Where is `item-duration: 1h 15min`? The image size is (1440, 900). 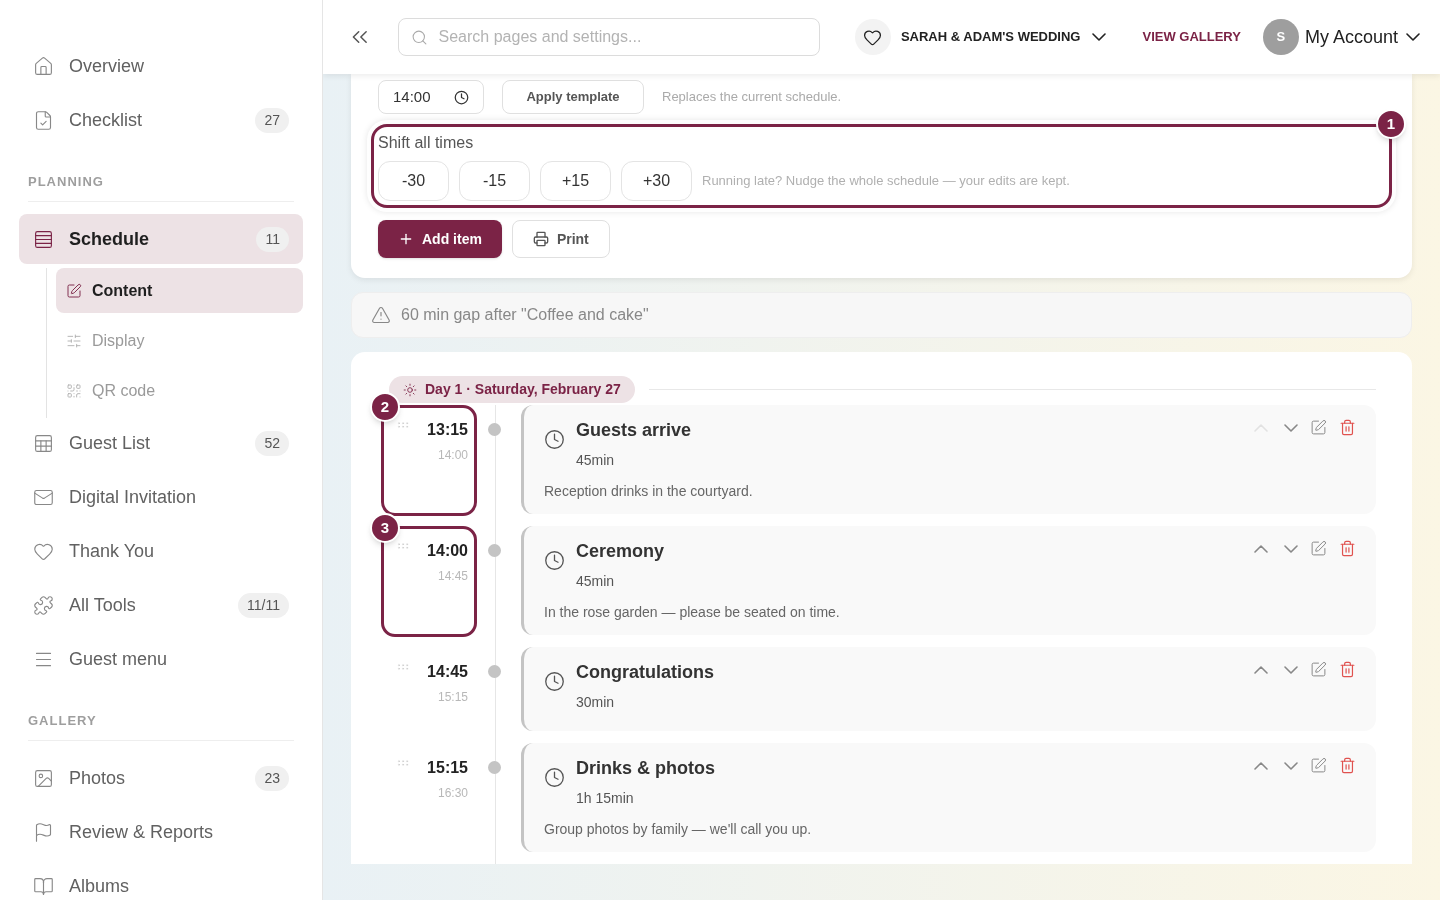 item-duration: 1h 15min is located at coordinates (605, 798).